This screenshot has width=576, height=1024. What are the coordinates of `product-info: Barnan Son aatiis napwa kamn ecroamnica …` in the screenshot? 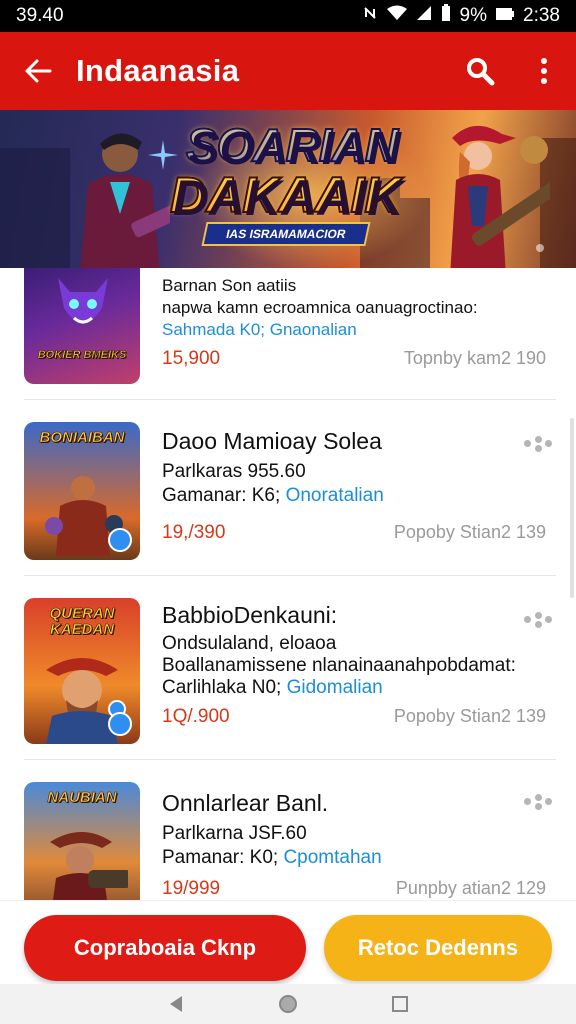 It's located at (352, 308).